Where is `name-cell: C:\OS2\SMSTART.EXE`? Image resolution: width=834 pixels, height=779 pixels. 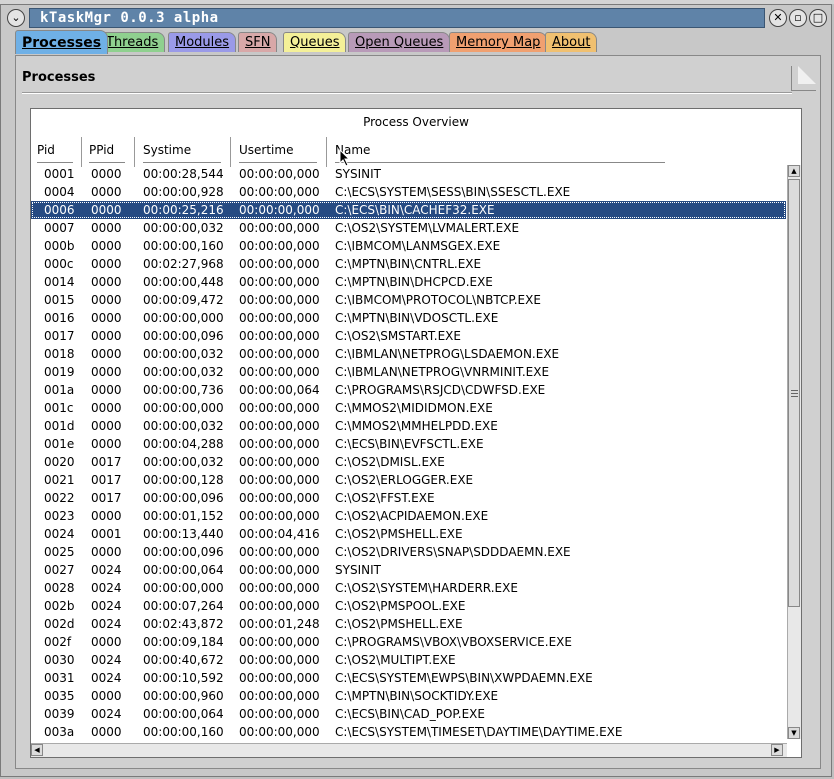
name-cell: C:\OS2\SMSTART.EXE is located at coordinates (398, 336).